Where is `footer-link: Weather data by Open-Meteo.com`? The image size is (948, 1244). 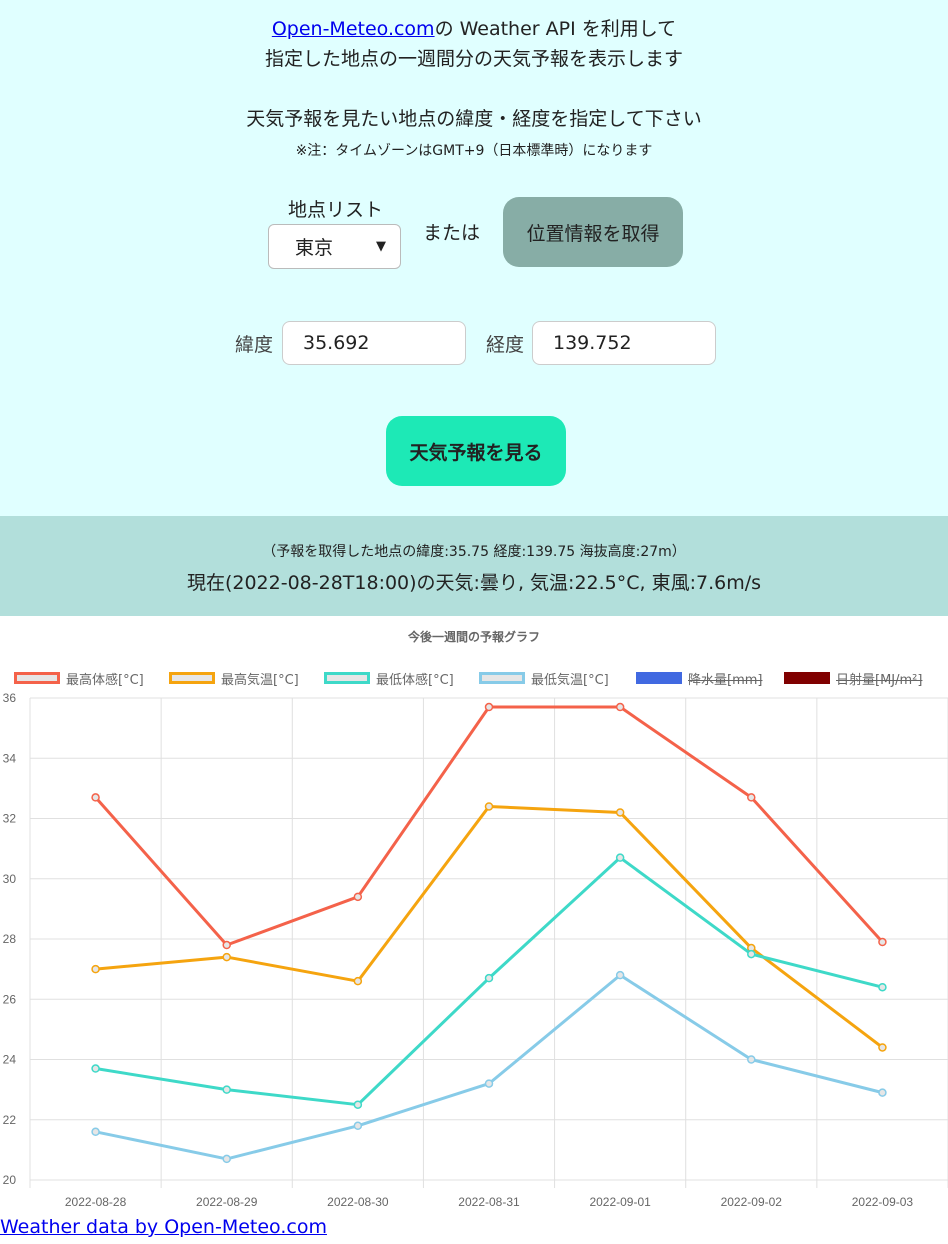 footer-link: Weather data by Open-Meteo.com is located at coordinates (163, 1227).